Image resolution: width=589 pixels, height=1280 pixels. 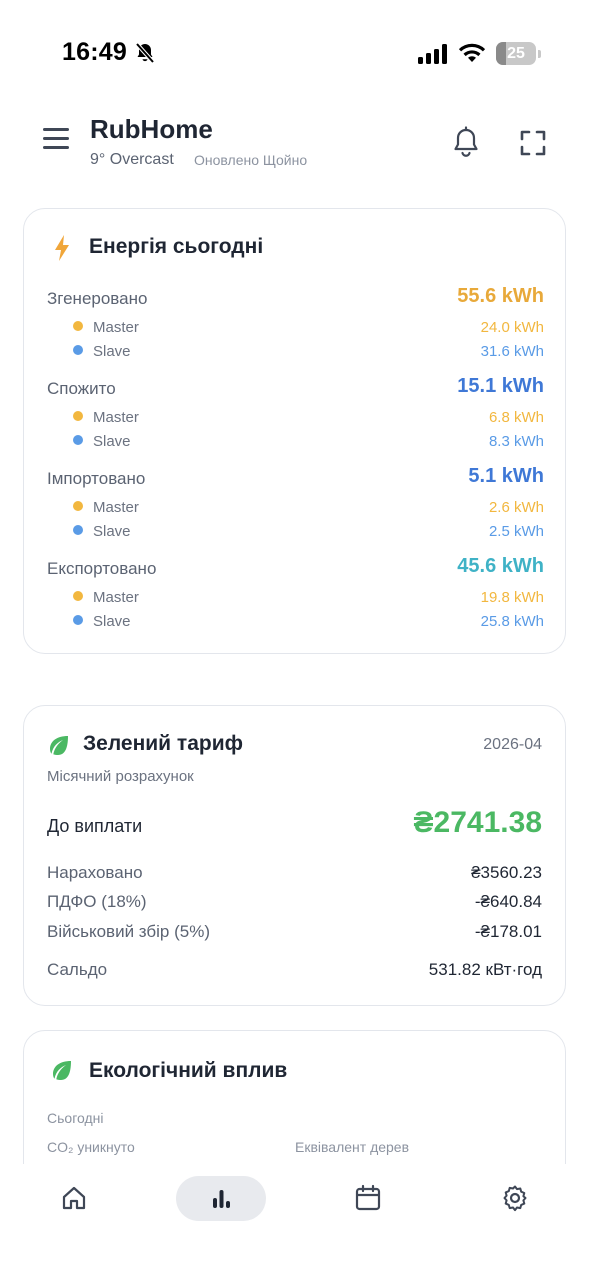 I want to click on tariff-title: Зелений тариф, so click(x=163, y=743).